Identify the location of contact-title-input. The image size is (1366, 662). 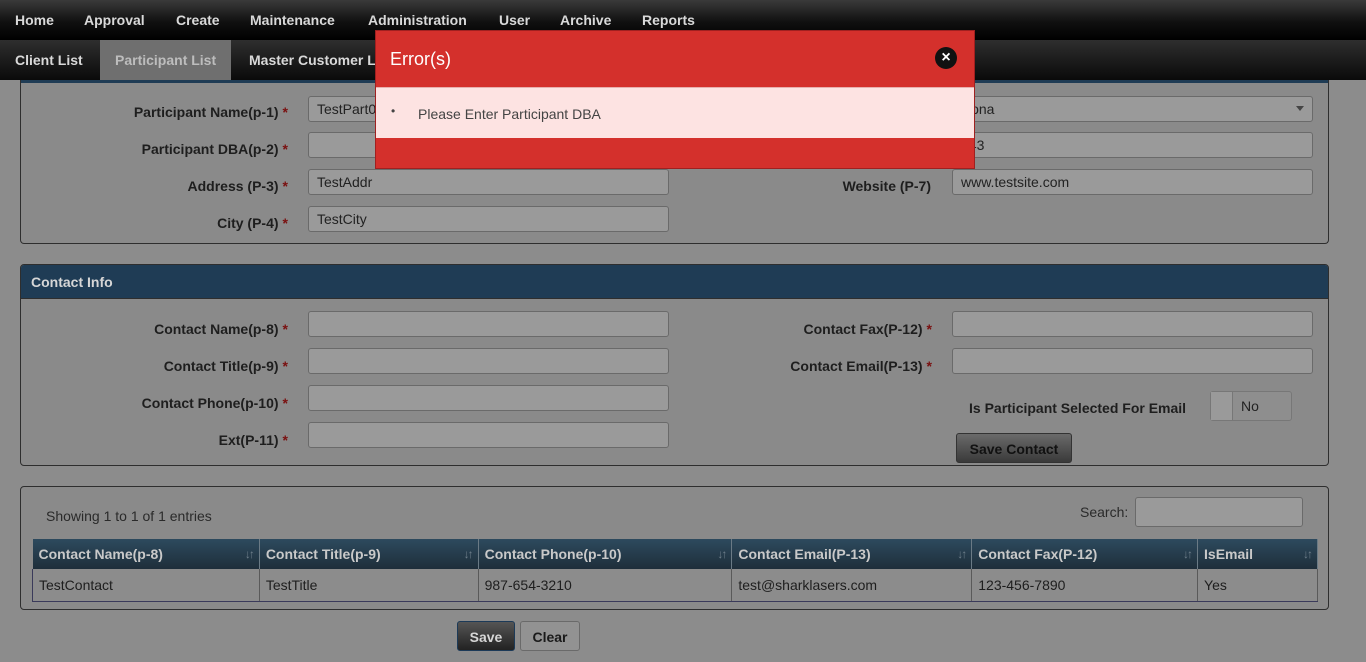
(488, 361).